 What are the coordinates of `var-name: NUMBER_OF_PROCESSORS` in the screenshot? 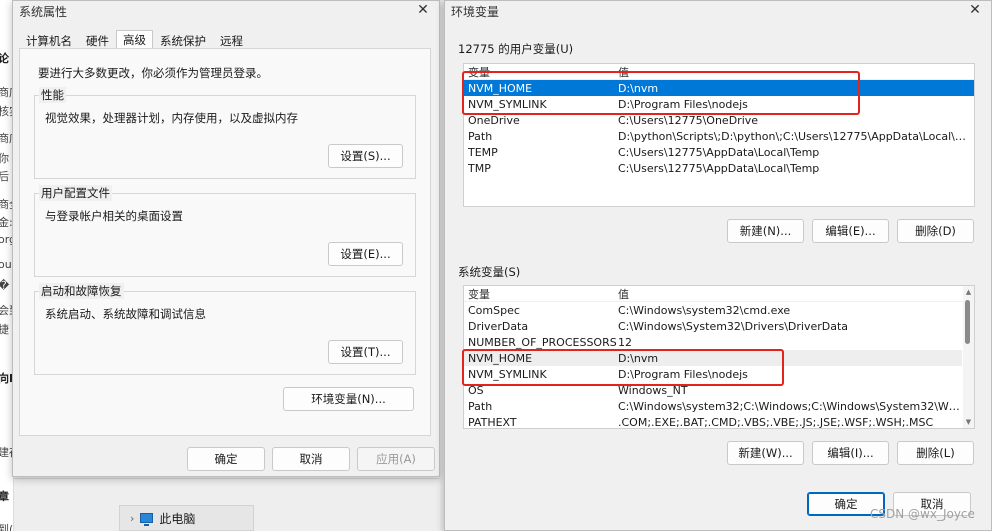 It's located at (542, 342).